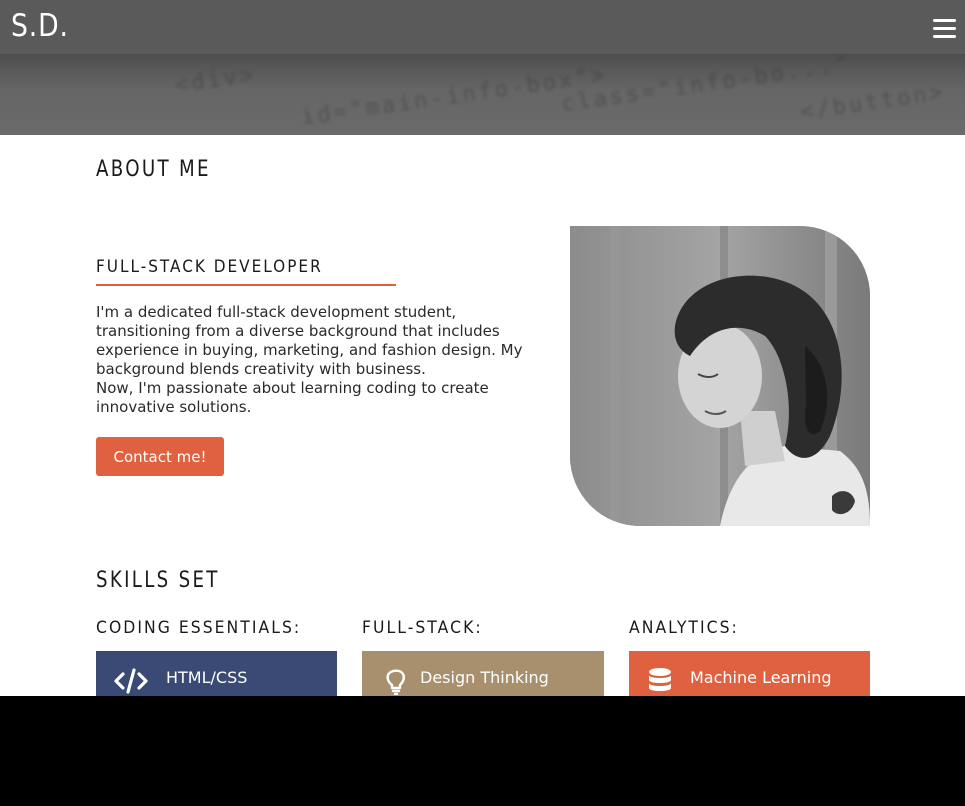 The height and width of the screenshot is (806, 965). Describe the element at coordinates (160, 456) in the screenshot. I see `contact-button: Contact me!` at that location.